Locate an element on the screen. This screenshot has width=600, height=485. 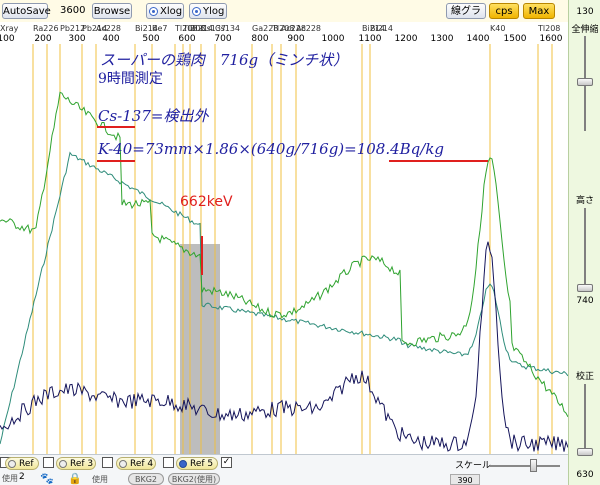
height-value: 740 is located at coordinates (585, 301).